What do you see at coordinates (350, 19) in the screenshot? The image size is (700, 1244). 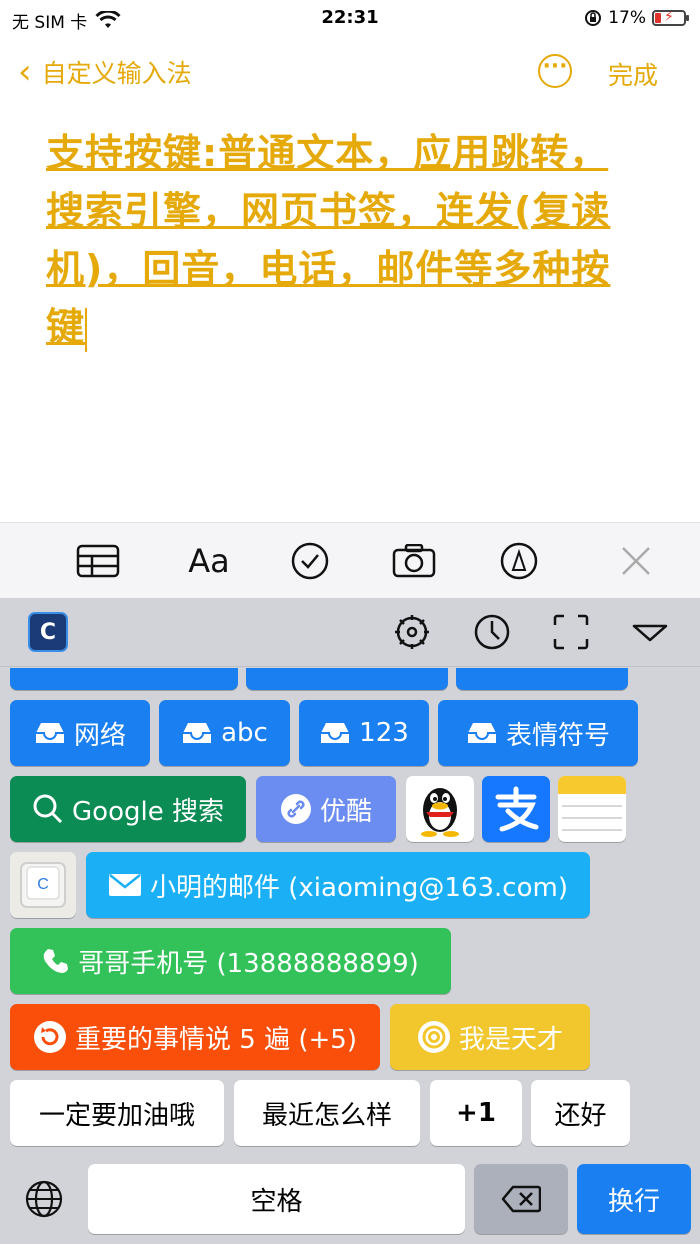 I see `status-bar: 无 SIM 卡 22:31 17% ⚡` at bounding box center [350, 19].